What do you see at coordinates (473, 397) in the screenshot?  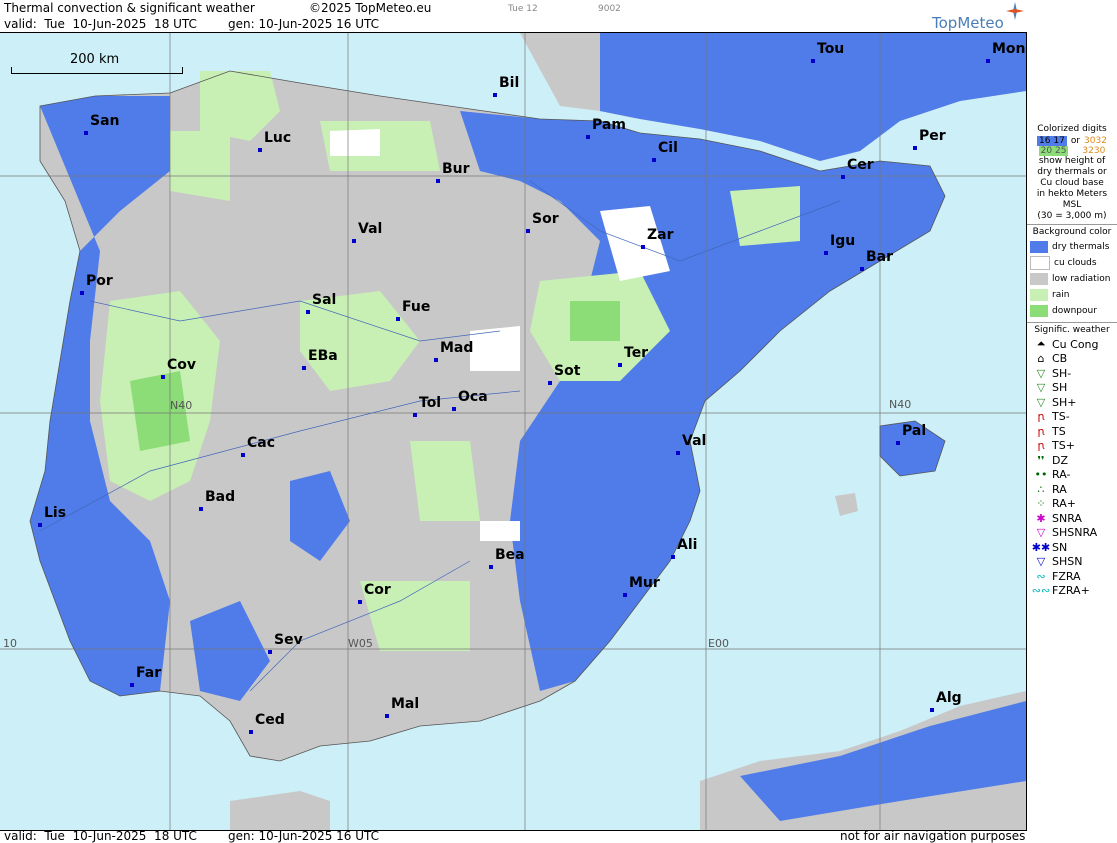 I see `city-label: Oca` at bounding box center [473, 397].